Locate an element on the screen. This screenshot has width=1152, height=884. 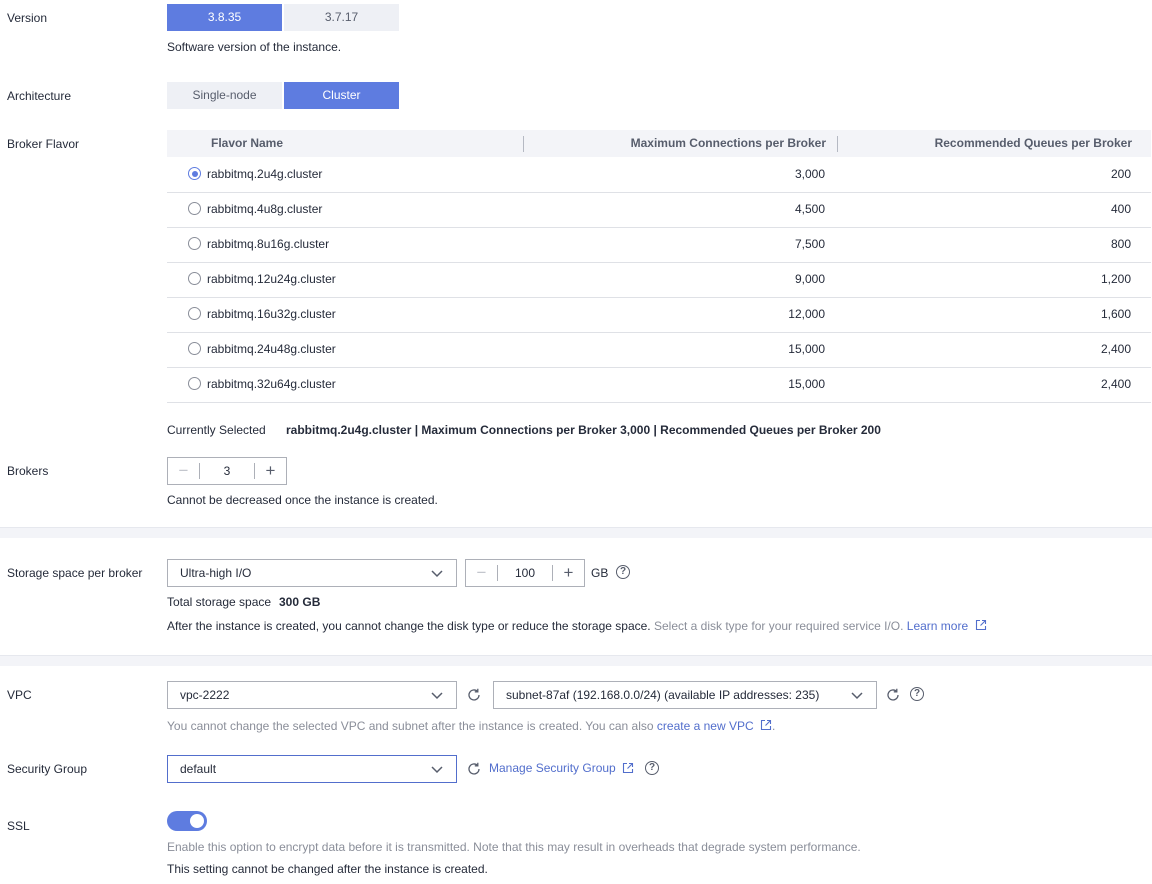
brokers-value: 3 is located at coordinates (227, 471).